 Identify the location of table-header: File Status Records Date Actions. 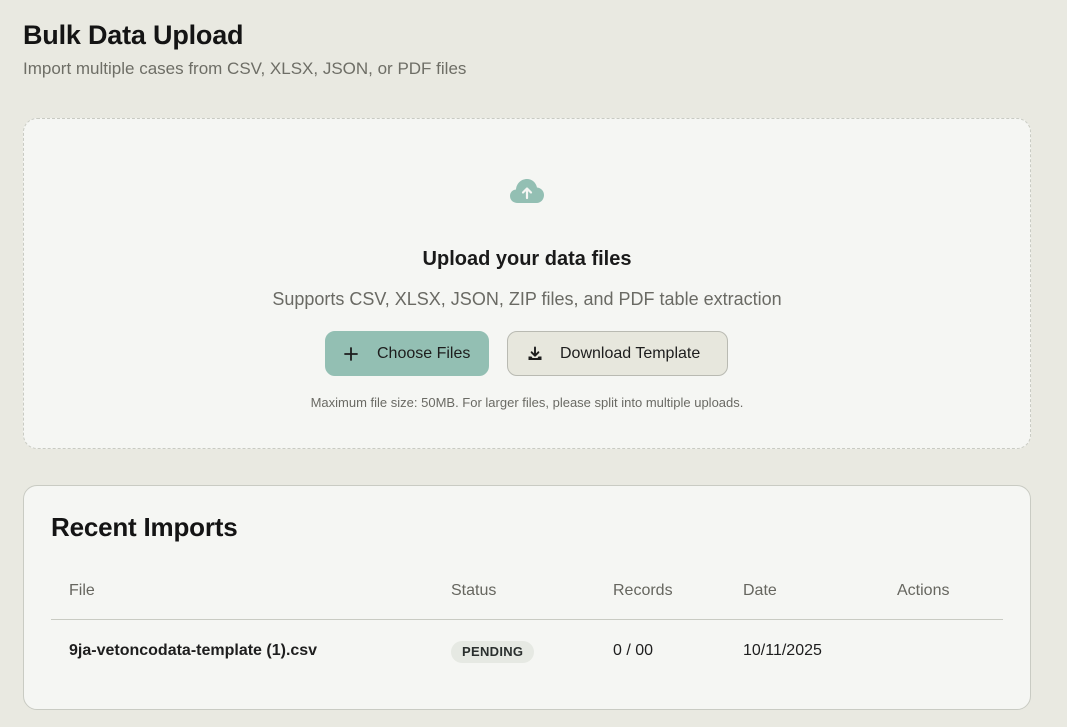
(527, 601).